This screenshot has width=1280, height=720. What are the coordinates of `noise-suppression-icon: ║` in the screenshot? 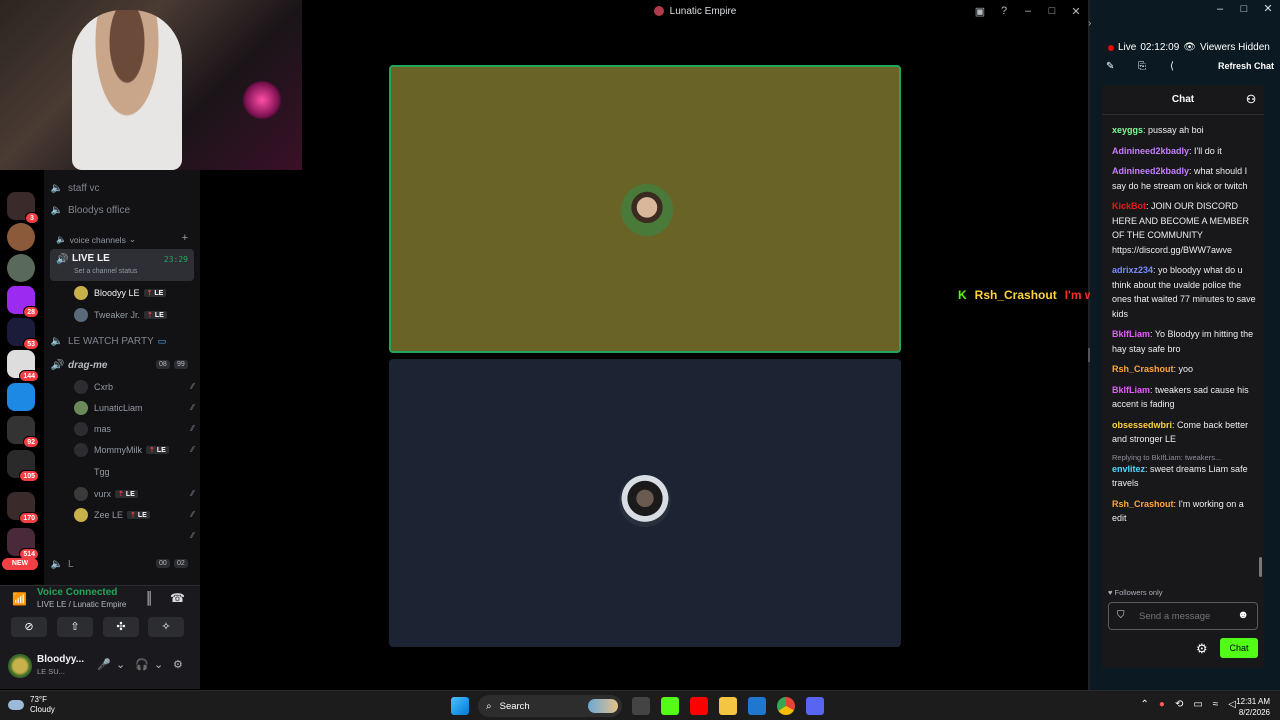 It's located at (149, 598).